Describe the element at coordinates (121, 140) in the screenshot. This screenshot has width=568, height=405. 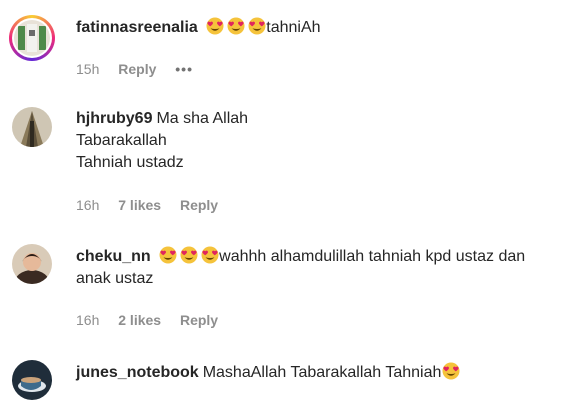
I see `comment-body-line: Tabarakallah` at that location.